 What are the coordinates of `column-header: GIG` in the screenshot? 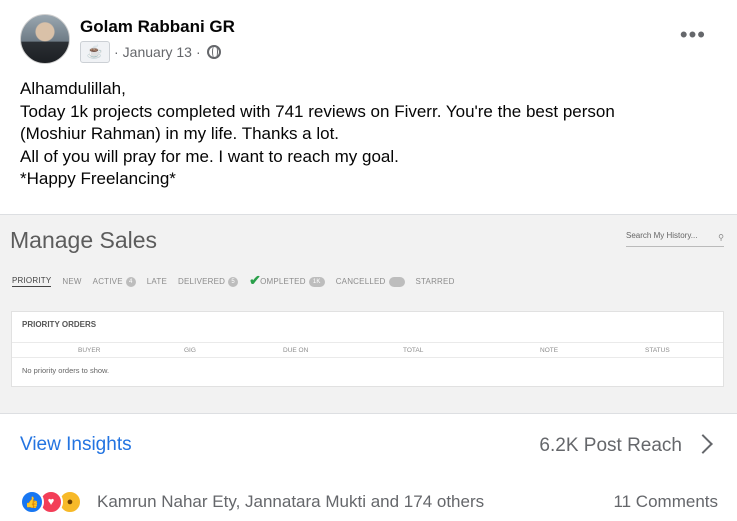 It's located at (190, 350).